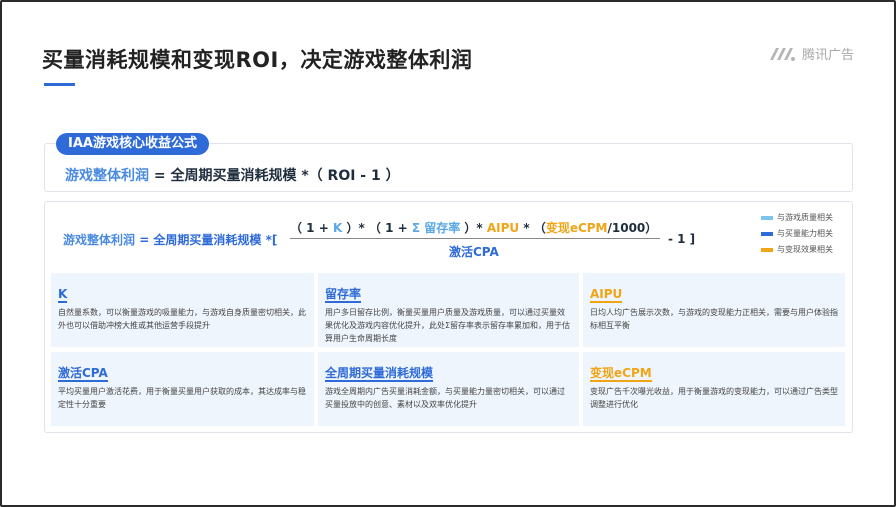  Describe the element at coordinates (206, 240) in the screenshot. I see `detail-formula-eq: = 全周期买量消耗规模 *[` at that location.